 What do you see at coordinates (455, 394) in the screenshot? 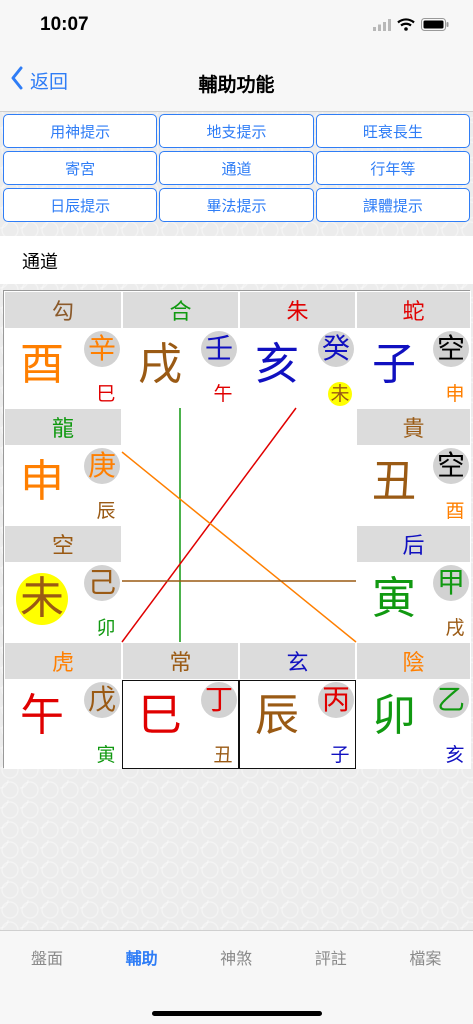
I see `earthly-branch: 申` at bounding box center [455, 394].